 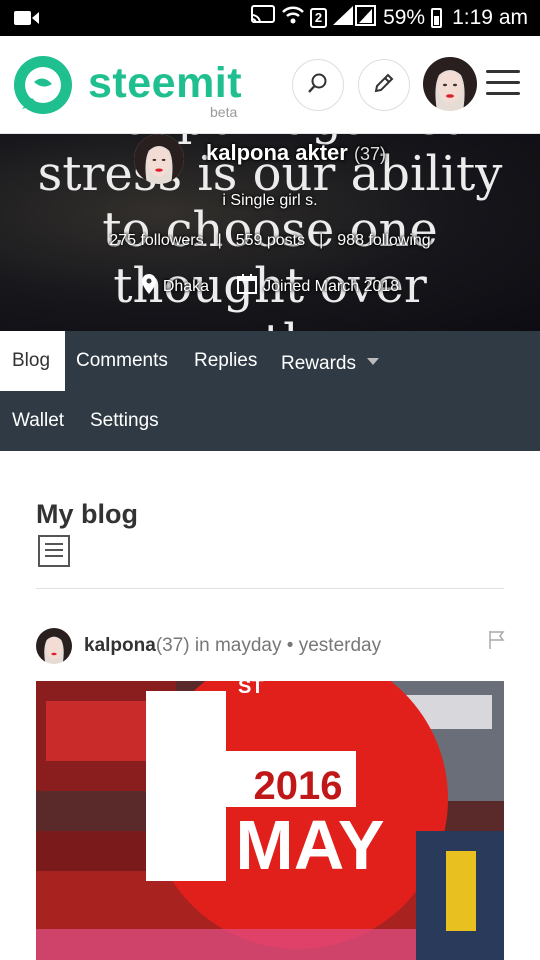 I want to click on flag-icon, so click(x=497, y=642).